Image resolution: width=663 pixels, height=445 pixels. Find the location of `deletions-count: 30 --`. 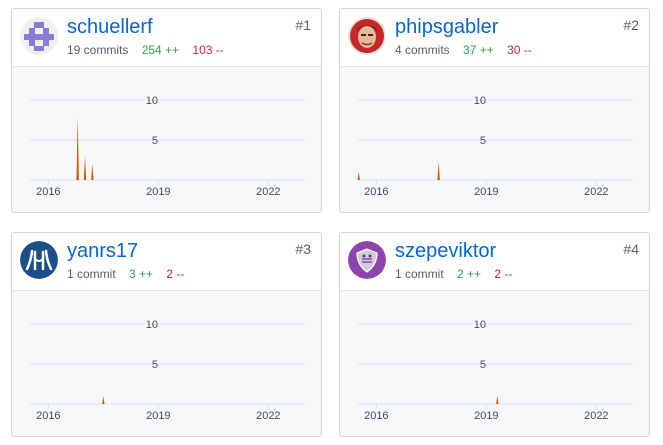

deletions-count: 30 -- is located at coordinates (519, 50).